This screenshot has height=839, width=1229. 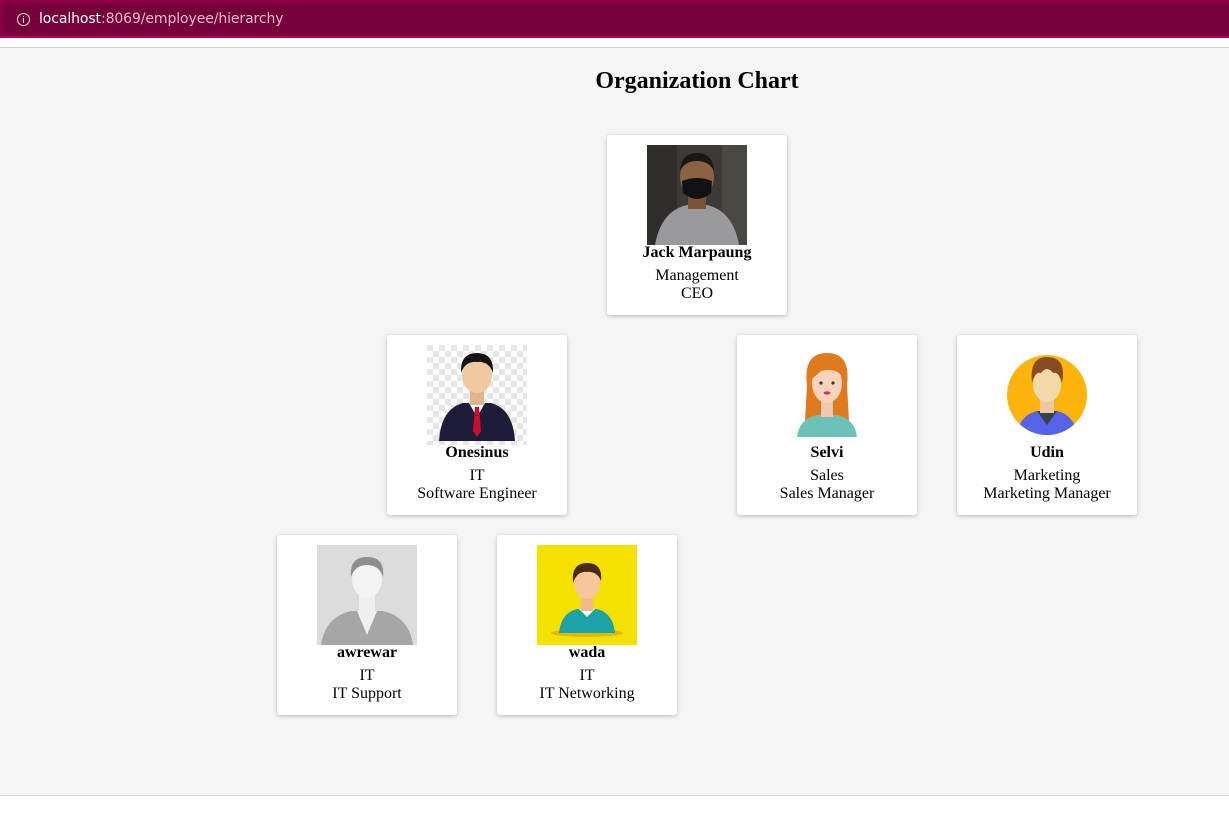 I want to click on employee-department: Marketing, so click(x=1047, y=475).